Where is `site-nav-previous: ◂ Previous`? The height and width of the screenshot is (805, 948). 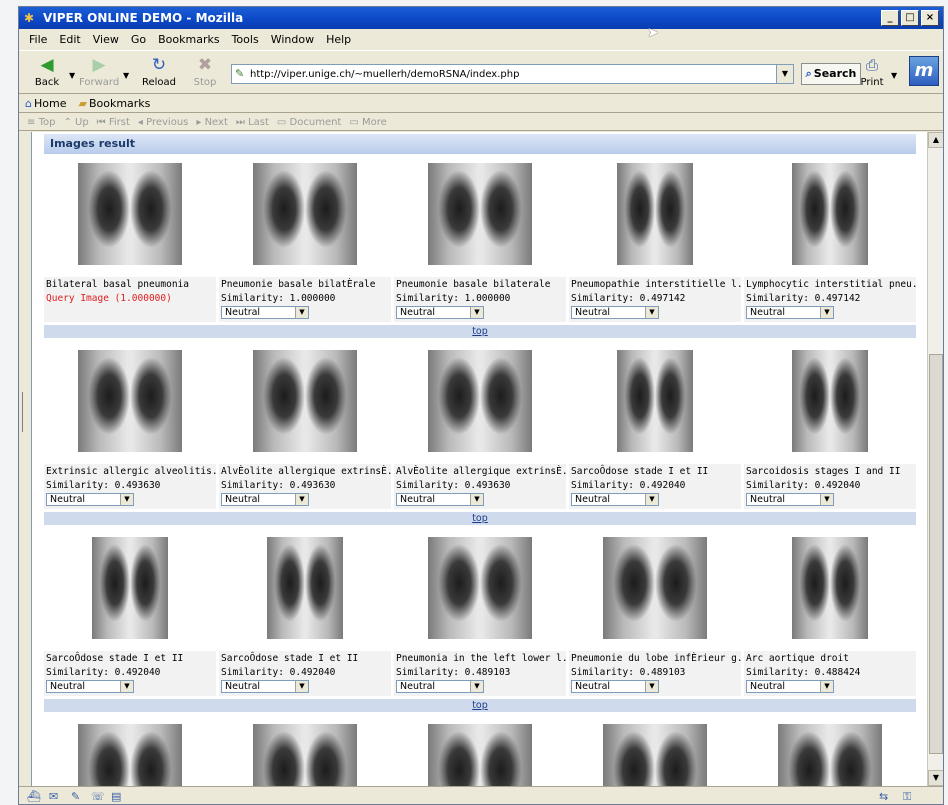 site-nav-previous: ◂ Previous is located at coordinates (163, 122).